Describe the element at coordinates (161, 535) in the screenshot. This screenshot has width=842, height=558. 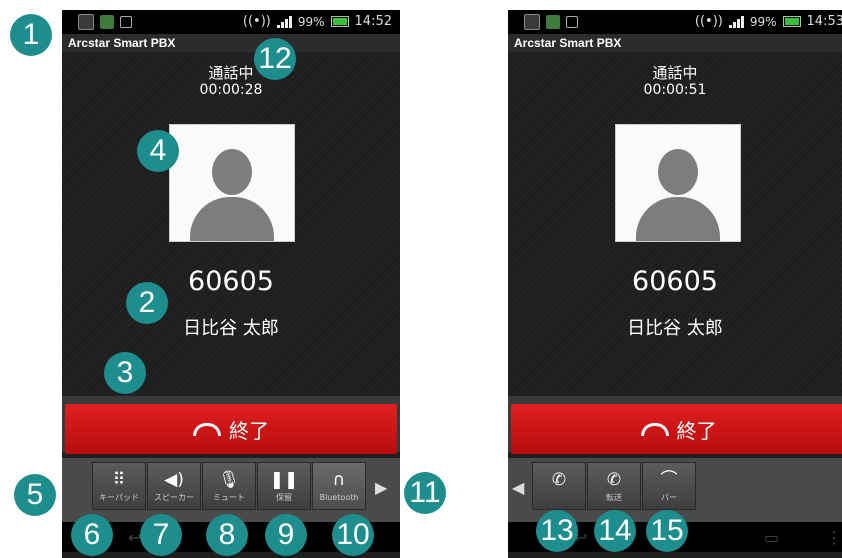
I see `callout-badge-7: 7` at that location.